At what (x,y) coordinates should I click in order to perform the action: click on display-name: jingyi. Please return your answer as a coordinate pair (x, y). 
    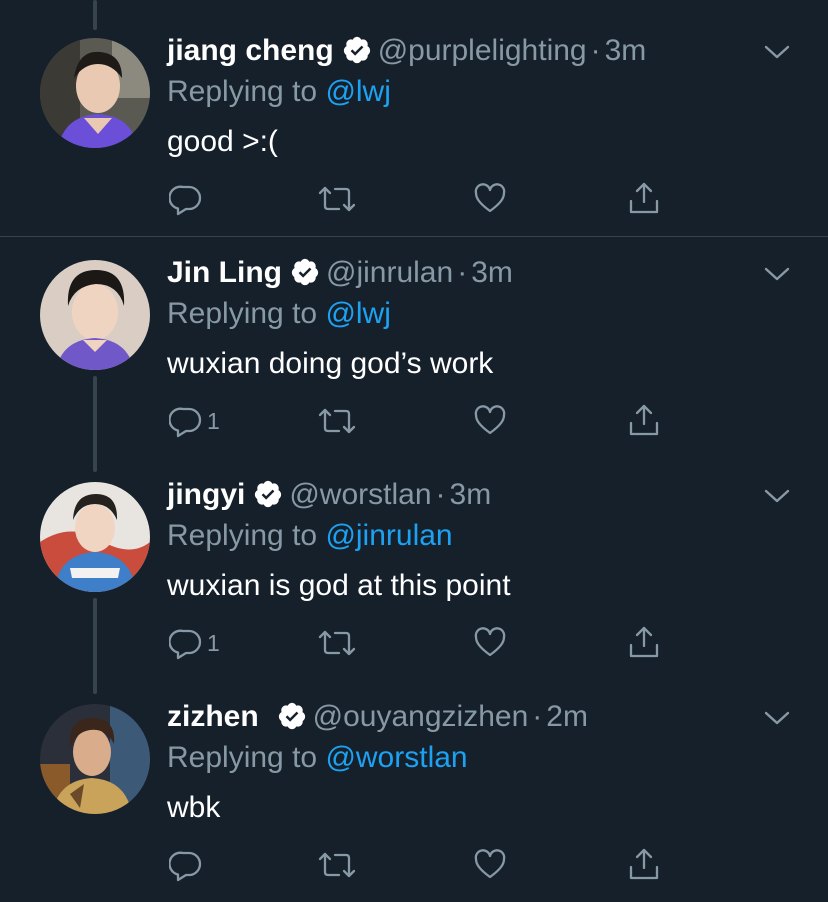
    Looking at the image, I should click on (206, 494).